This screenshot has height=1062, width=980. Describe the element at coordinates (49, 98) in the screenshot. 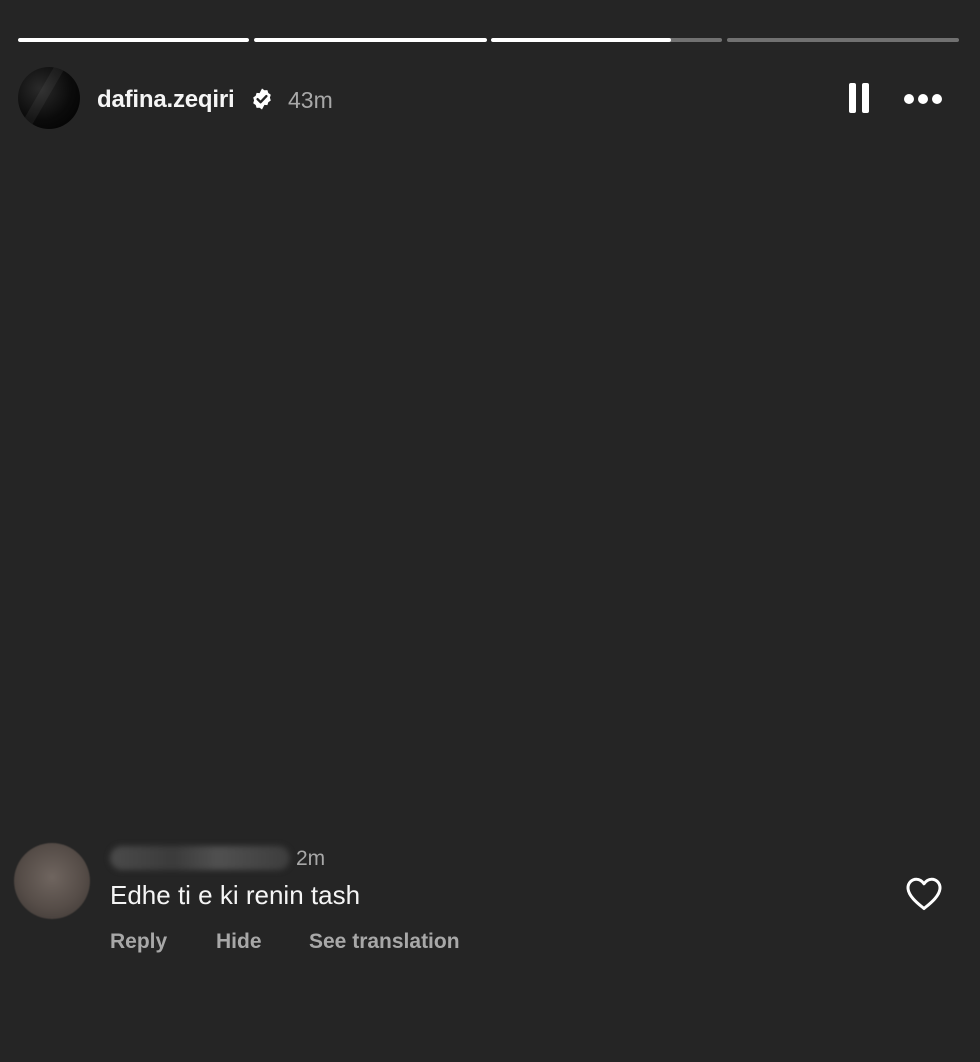

I see `profile-avatar` at that location.